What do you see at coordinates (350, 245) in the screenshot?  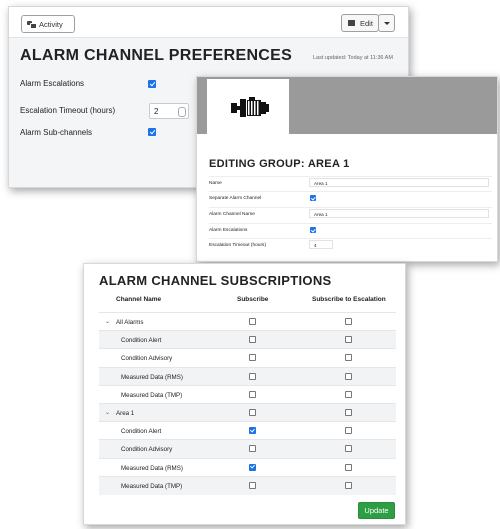 I see `group-field-timeout: Escalation Timeout (hours) 4` at bounding box center [350, 245].